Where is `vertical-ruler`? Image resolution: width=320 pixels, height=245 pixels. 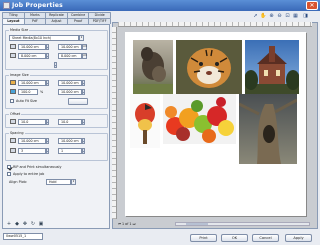 vertical-ruler is located at coordinates (114, 123).